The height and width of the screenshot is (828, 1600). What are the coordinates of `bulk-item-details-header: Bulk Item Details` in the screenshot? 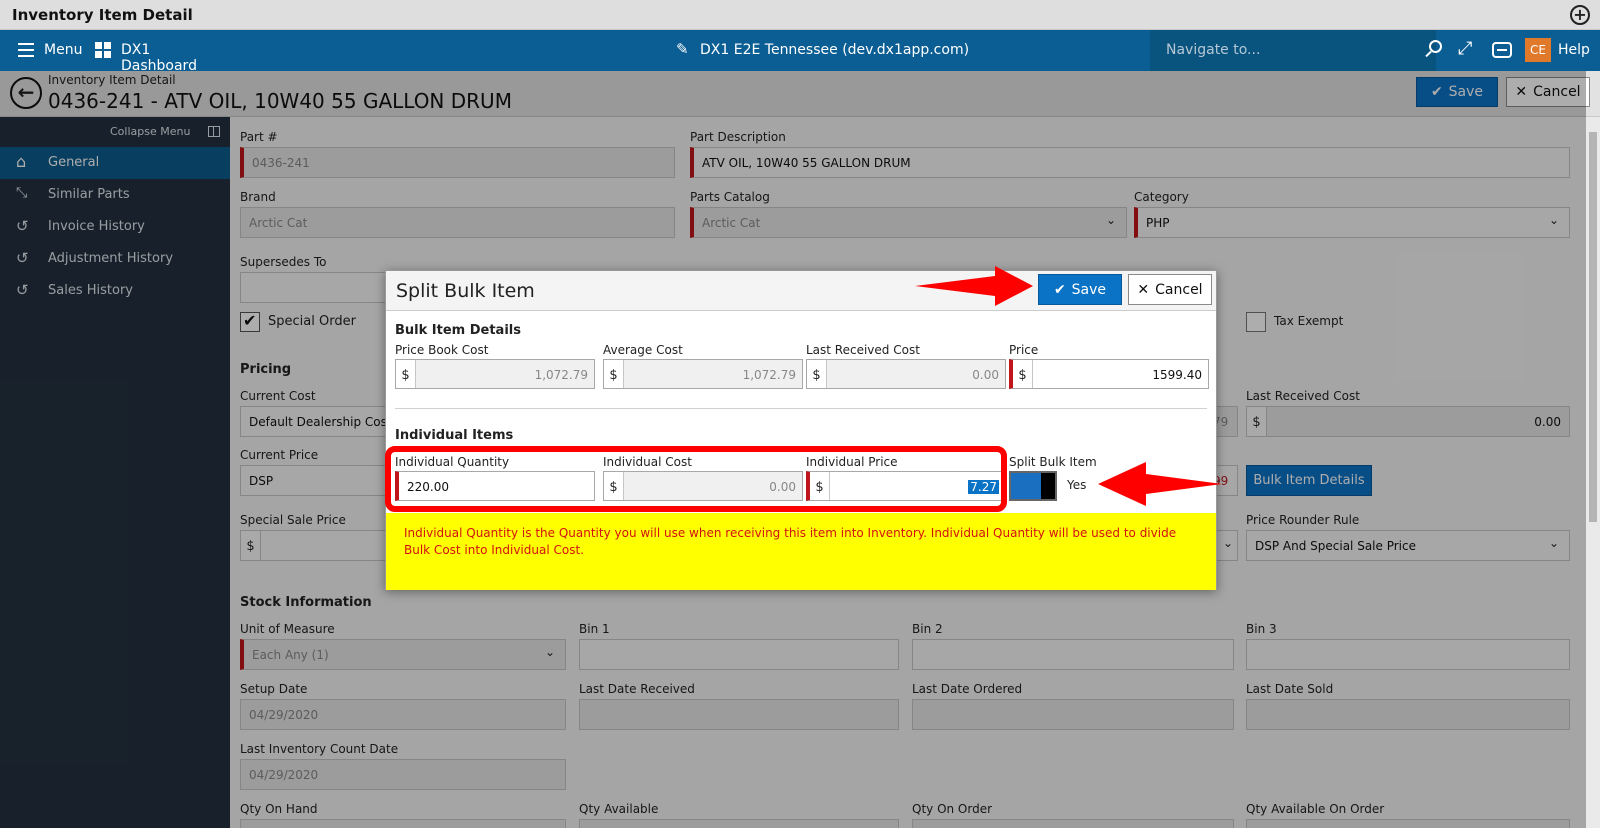 It's located at (458, 330).